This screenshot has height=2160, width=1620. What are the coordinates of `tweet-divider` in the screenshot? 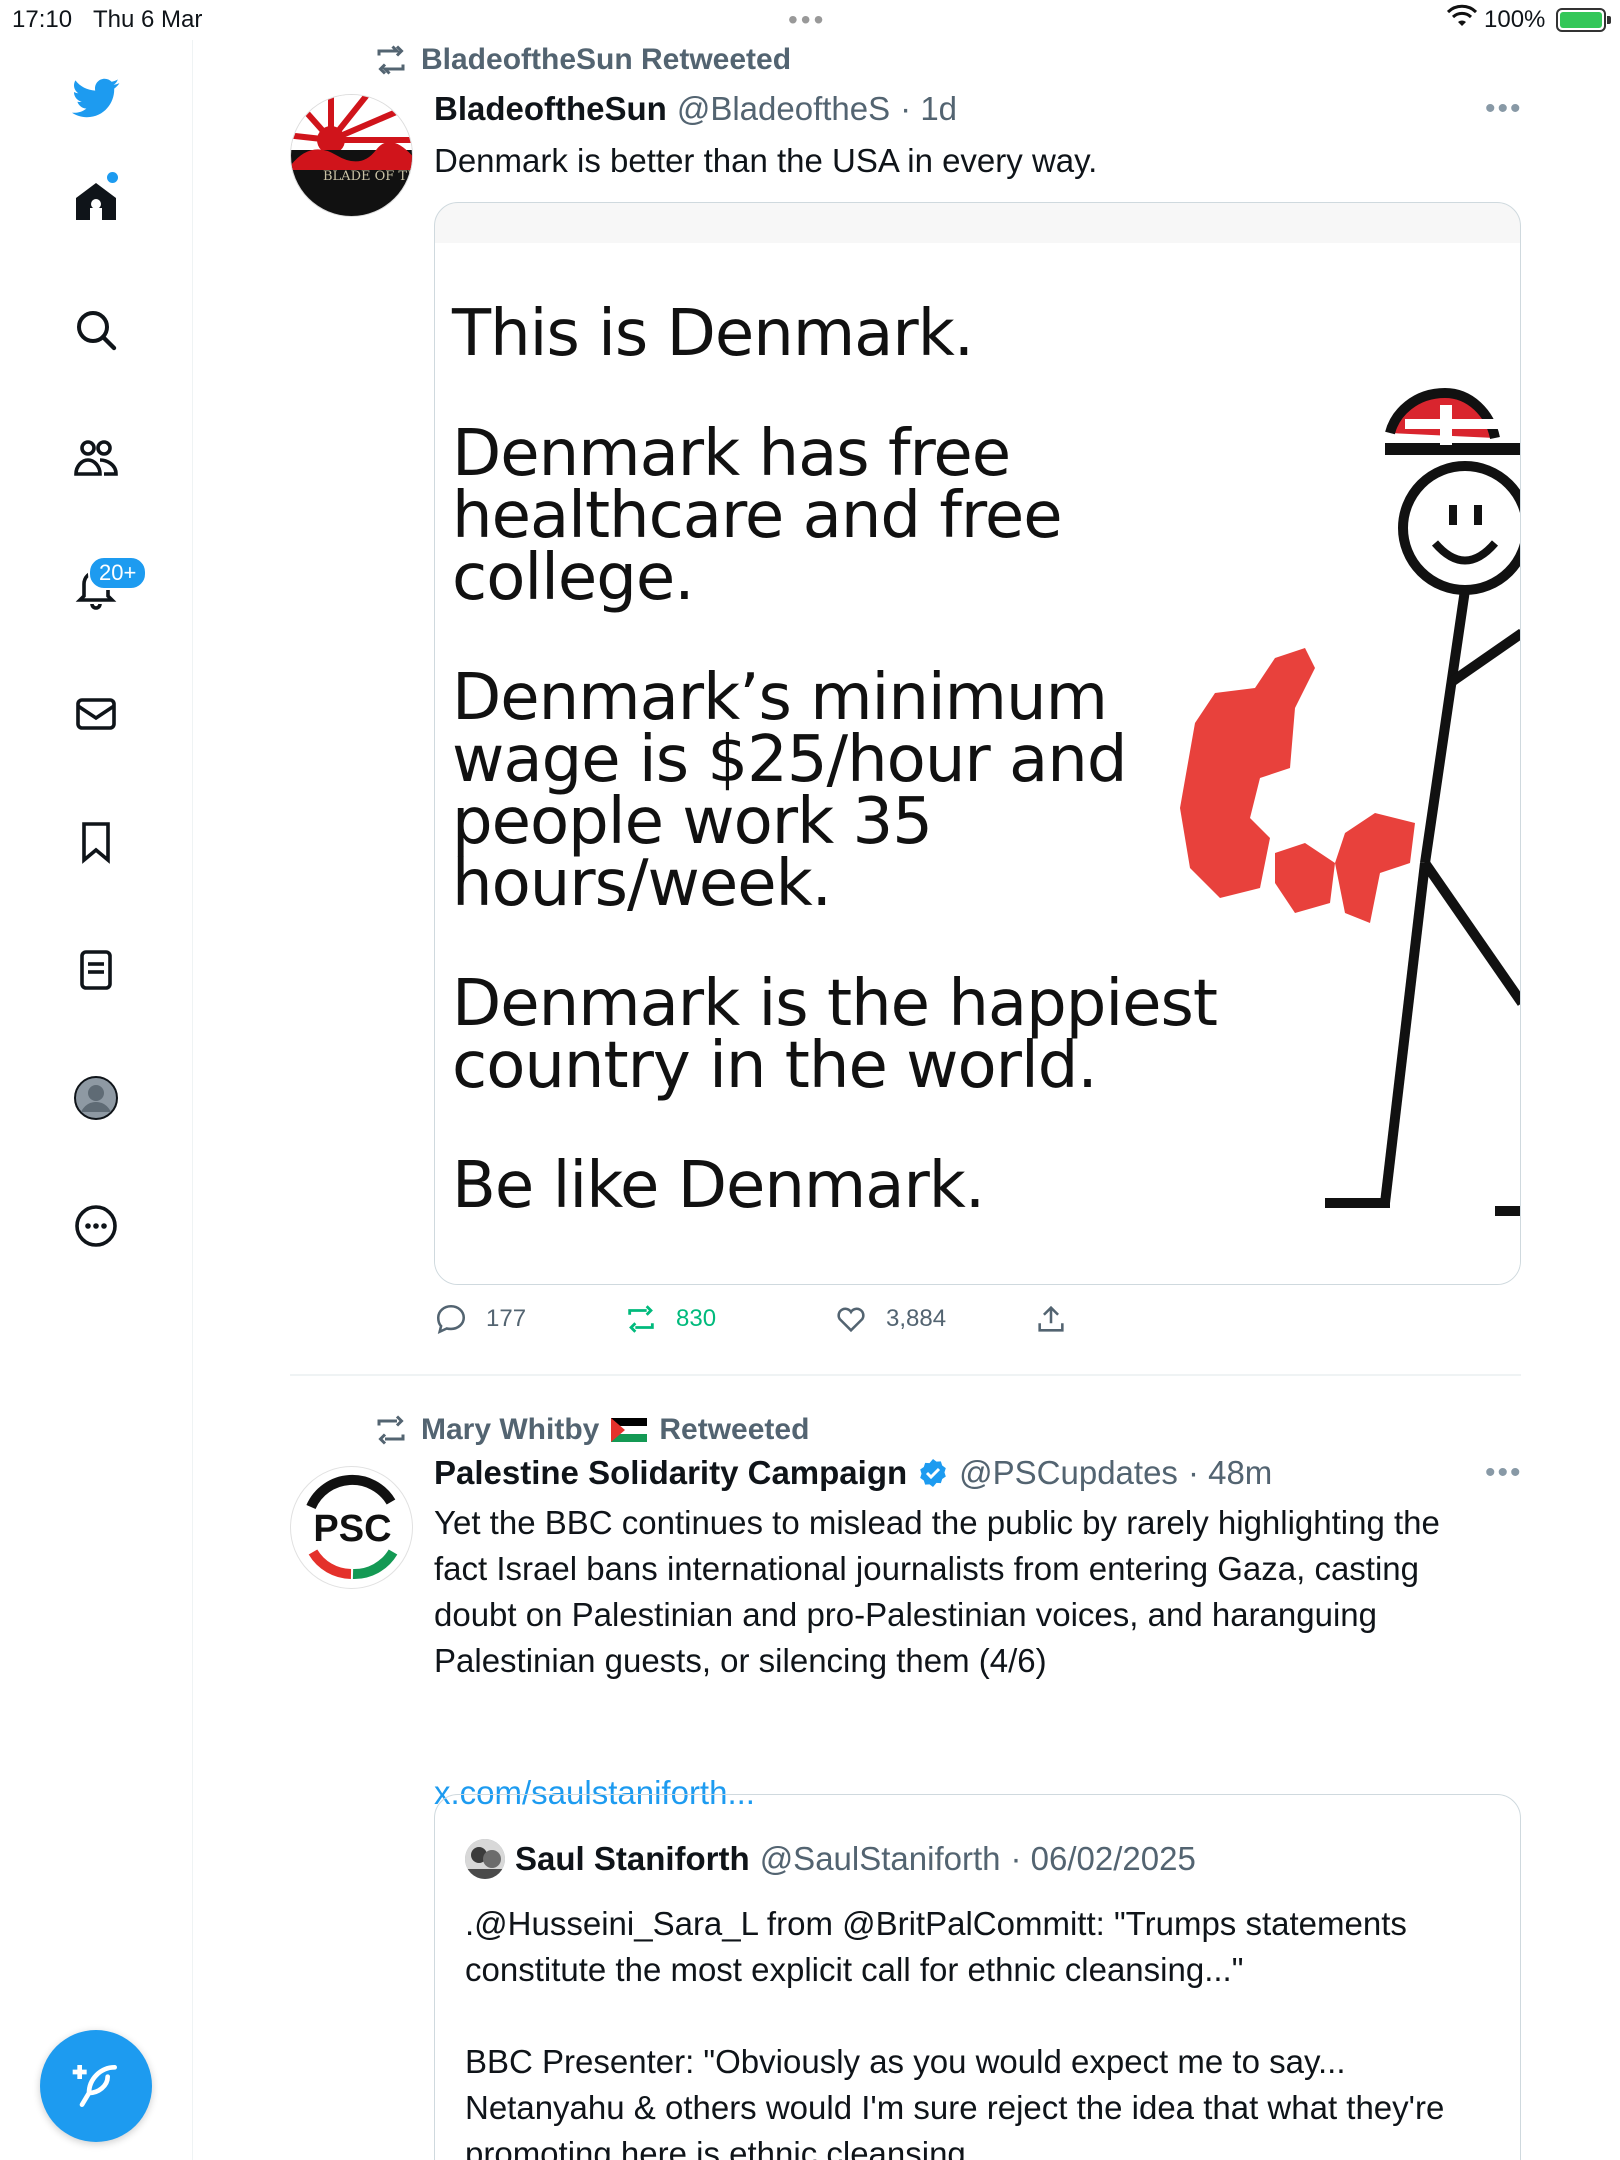 It's located at (905, 1375).